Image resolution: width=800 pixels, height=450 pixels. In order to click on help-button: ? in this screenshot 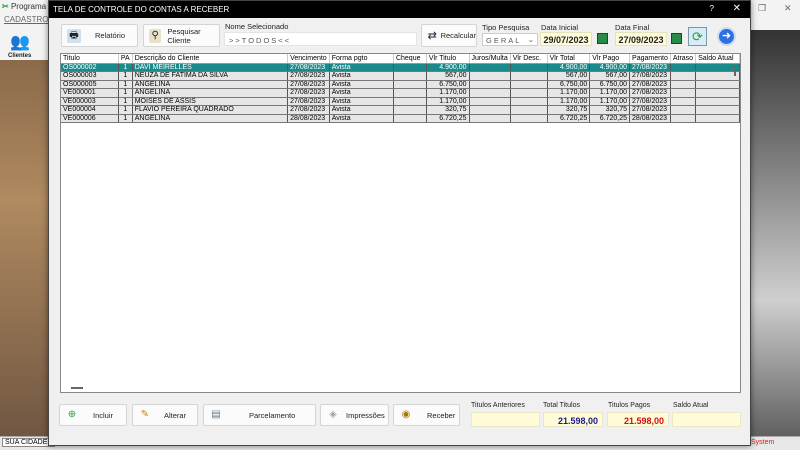, I will do `click(712, 8)`.